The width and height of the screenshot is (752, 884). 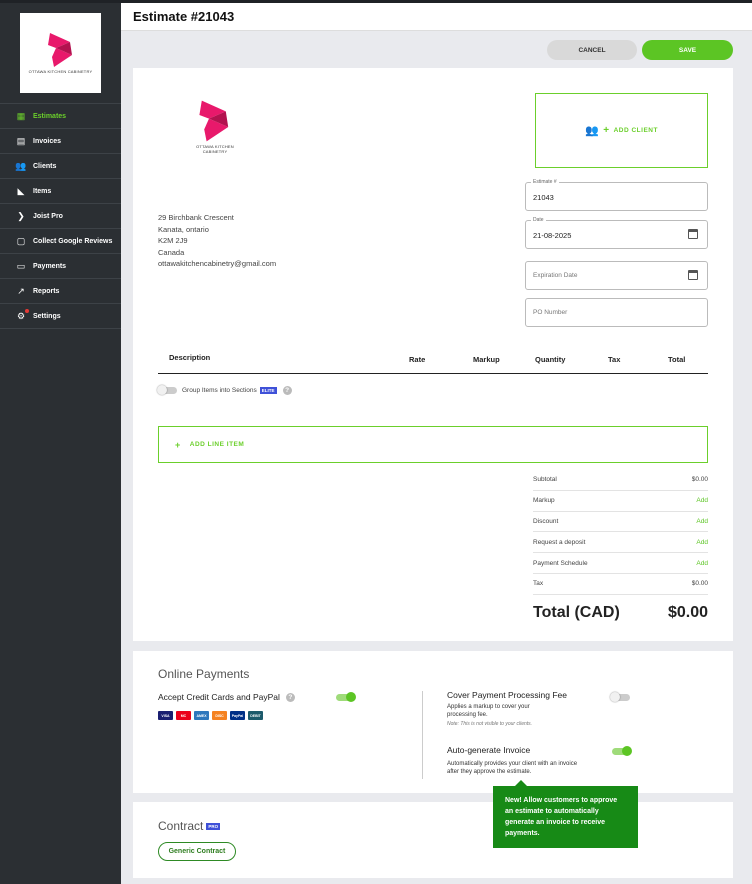 What do you see at coordinates (183, 715) in the screenshot?
I see `mastercard-icon: MC` at bounding box center [183, 715].